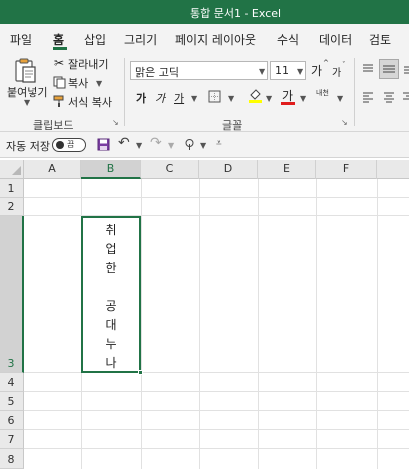  I want to click on tab-draw: 그리기, so click(140, 39).